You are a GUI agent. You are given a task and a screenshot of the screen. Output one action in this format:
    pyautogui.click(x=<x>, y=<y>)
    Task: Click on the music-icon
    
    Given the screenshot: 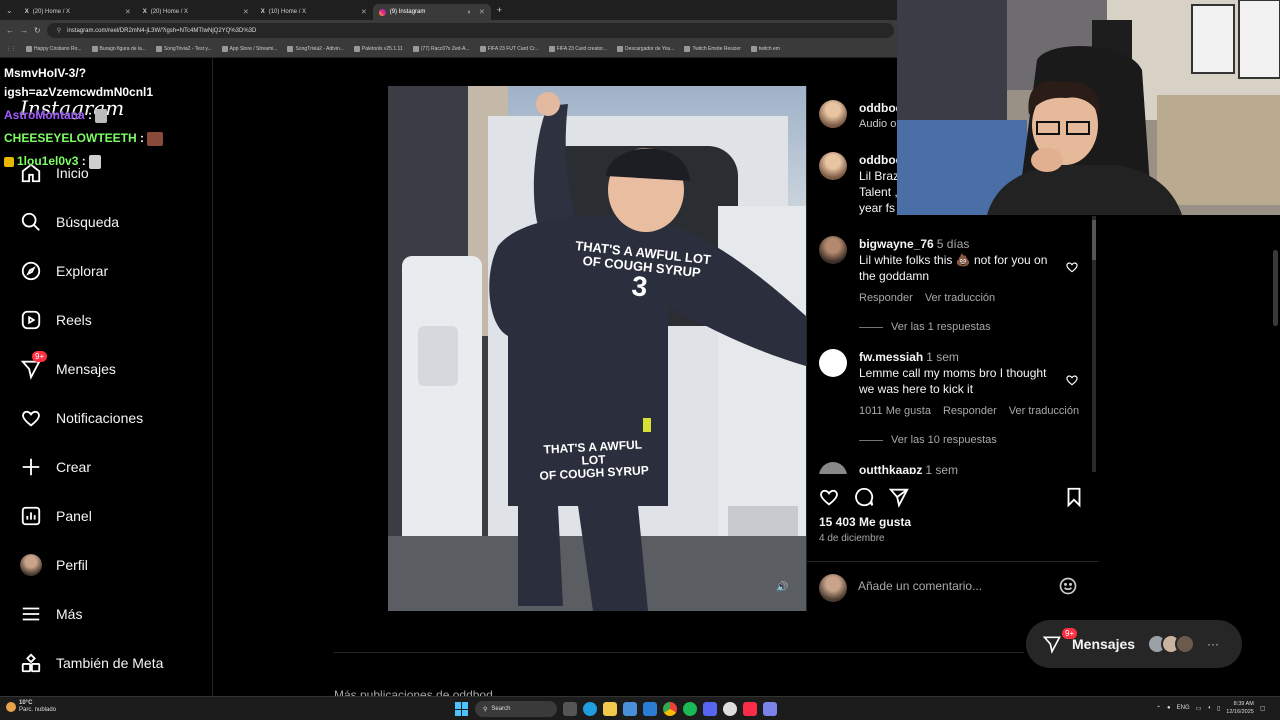 What is the action you would take?
    pyautogui.click(x=750, y=709)
    